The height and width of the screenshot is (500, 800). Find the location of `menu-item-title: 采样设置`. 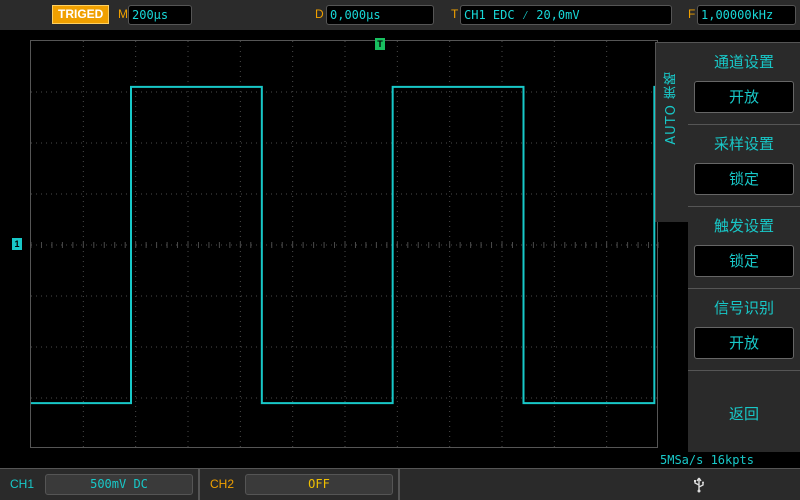

menu-item-title: 采样设置 is located at coordinates (743, 144).